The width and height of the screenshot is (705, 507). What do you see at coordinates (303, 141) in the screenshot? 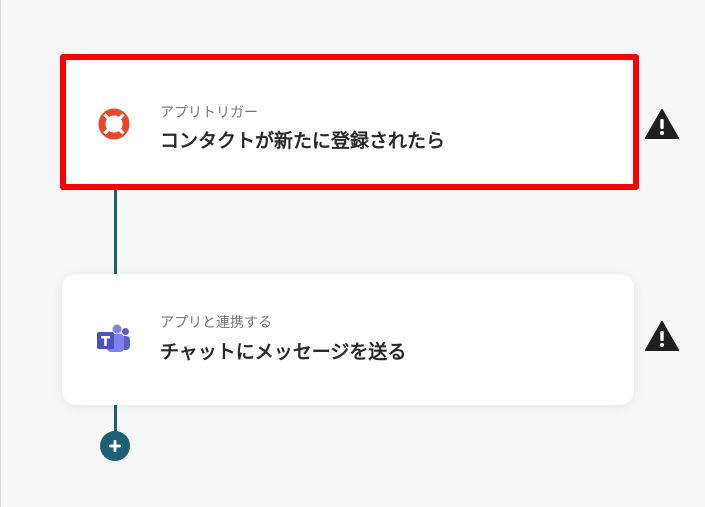
I see `step-title: コンタクトが新たに登録されたら` at bounding box center [303, 141].